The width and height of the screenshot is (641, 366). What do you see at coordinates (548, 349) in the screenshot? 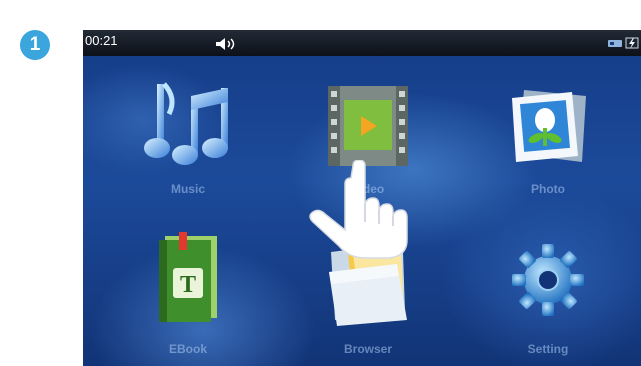
I see `app-label-setting: Setting` at bounding box center [548, 349].